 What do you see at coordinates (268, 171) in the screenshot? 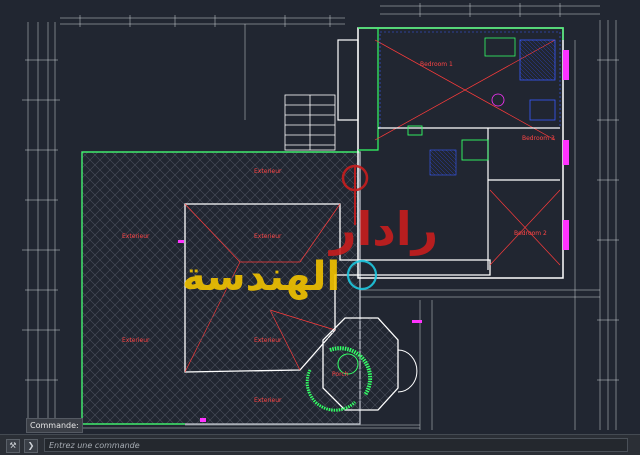
I see `room-label-exterior-top: Exterieur` at bounding box center [268, 171].